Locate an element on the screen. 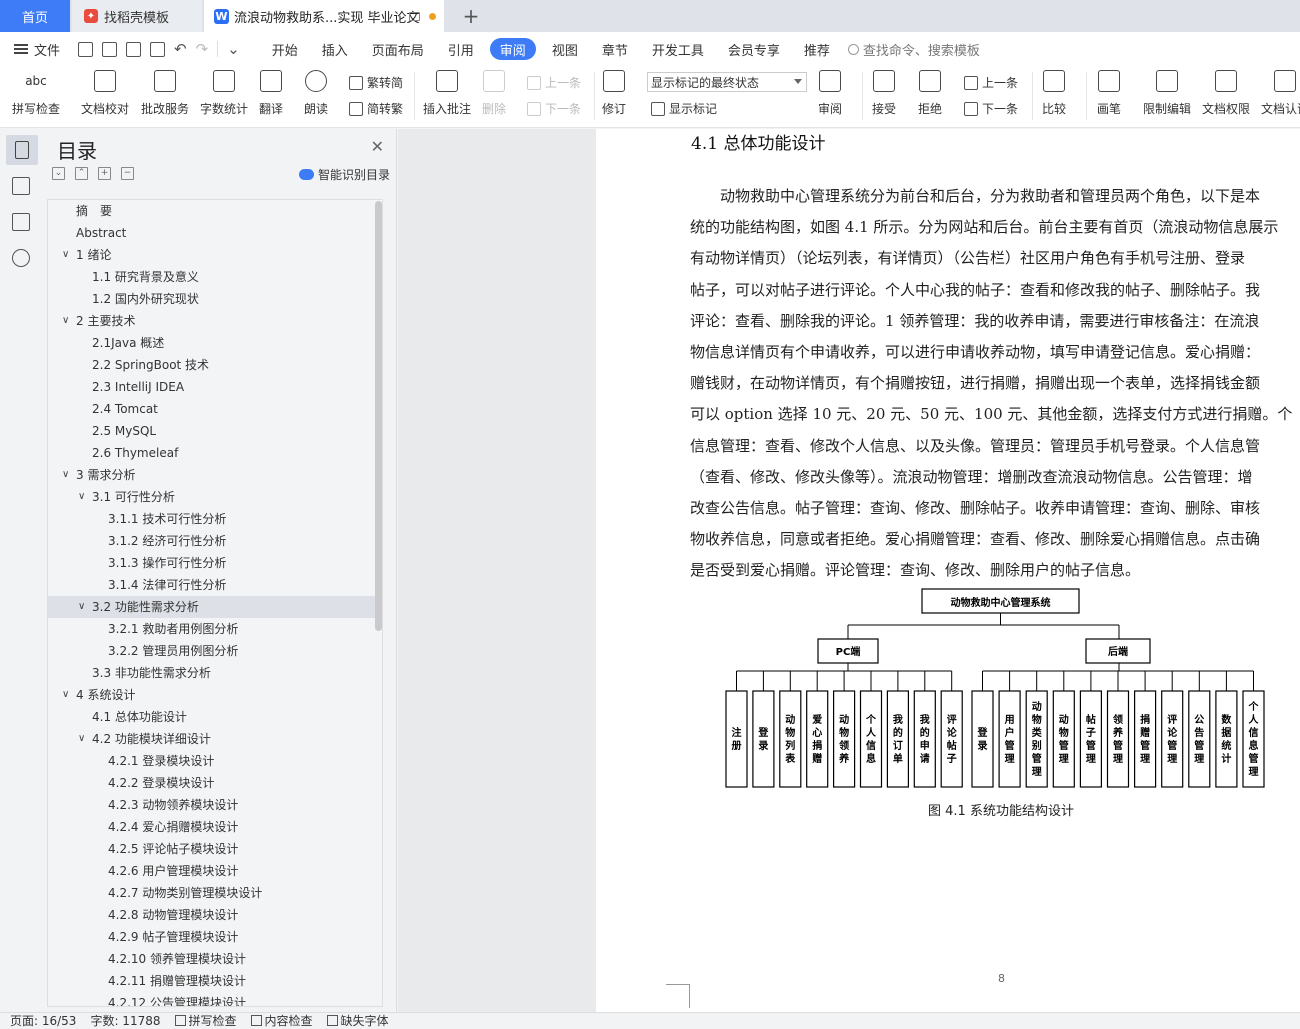 This screenshot has height=1029, width=1300. translate-button: 翻译 is located at coordinates (271, 93).